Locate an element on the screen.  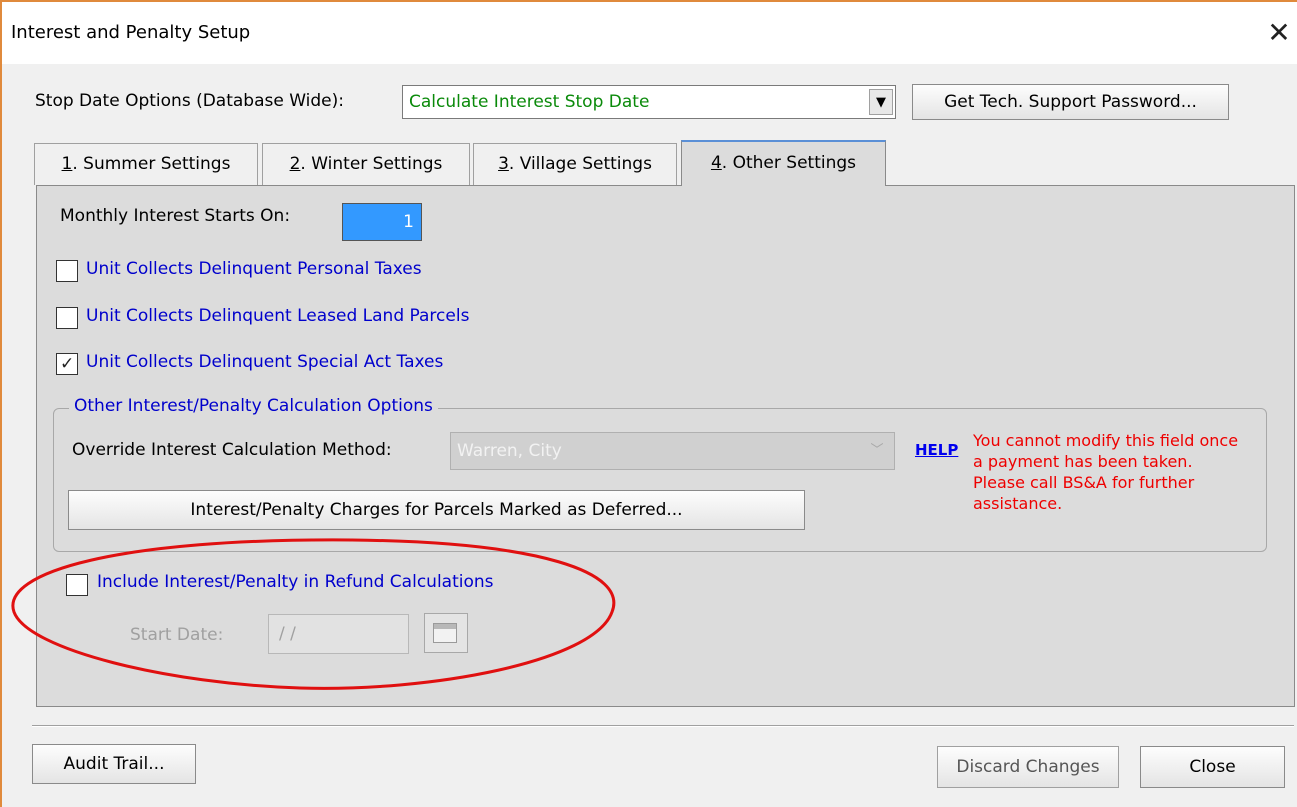
tab-winter-settings: 2. Winter Settings is located at coordinates (366, 164).